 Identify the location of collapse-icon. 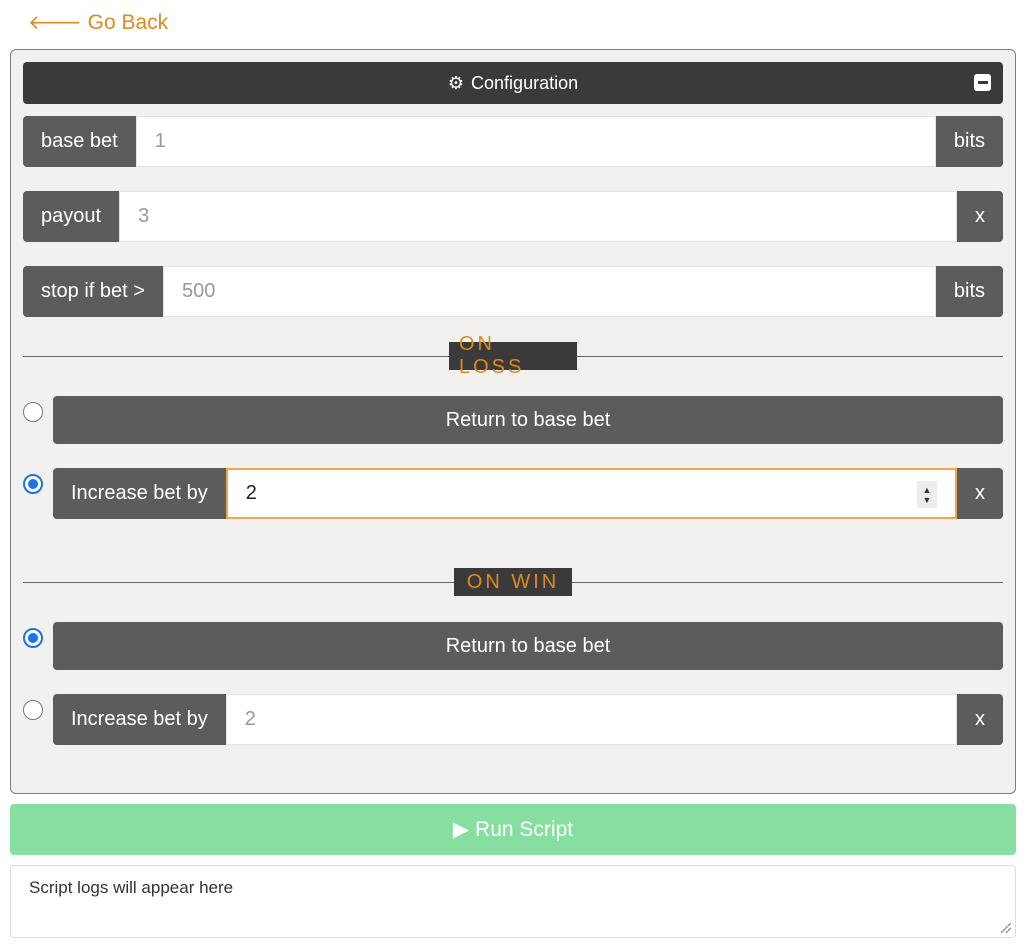
(982, 82).